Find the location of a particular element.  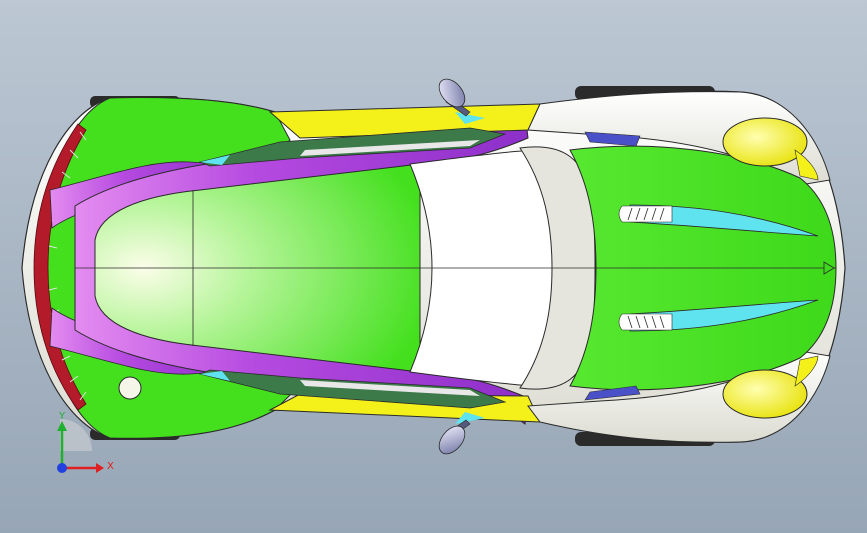

headlight-bottom is located at coordinates (765, 394).